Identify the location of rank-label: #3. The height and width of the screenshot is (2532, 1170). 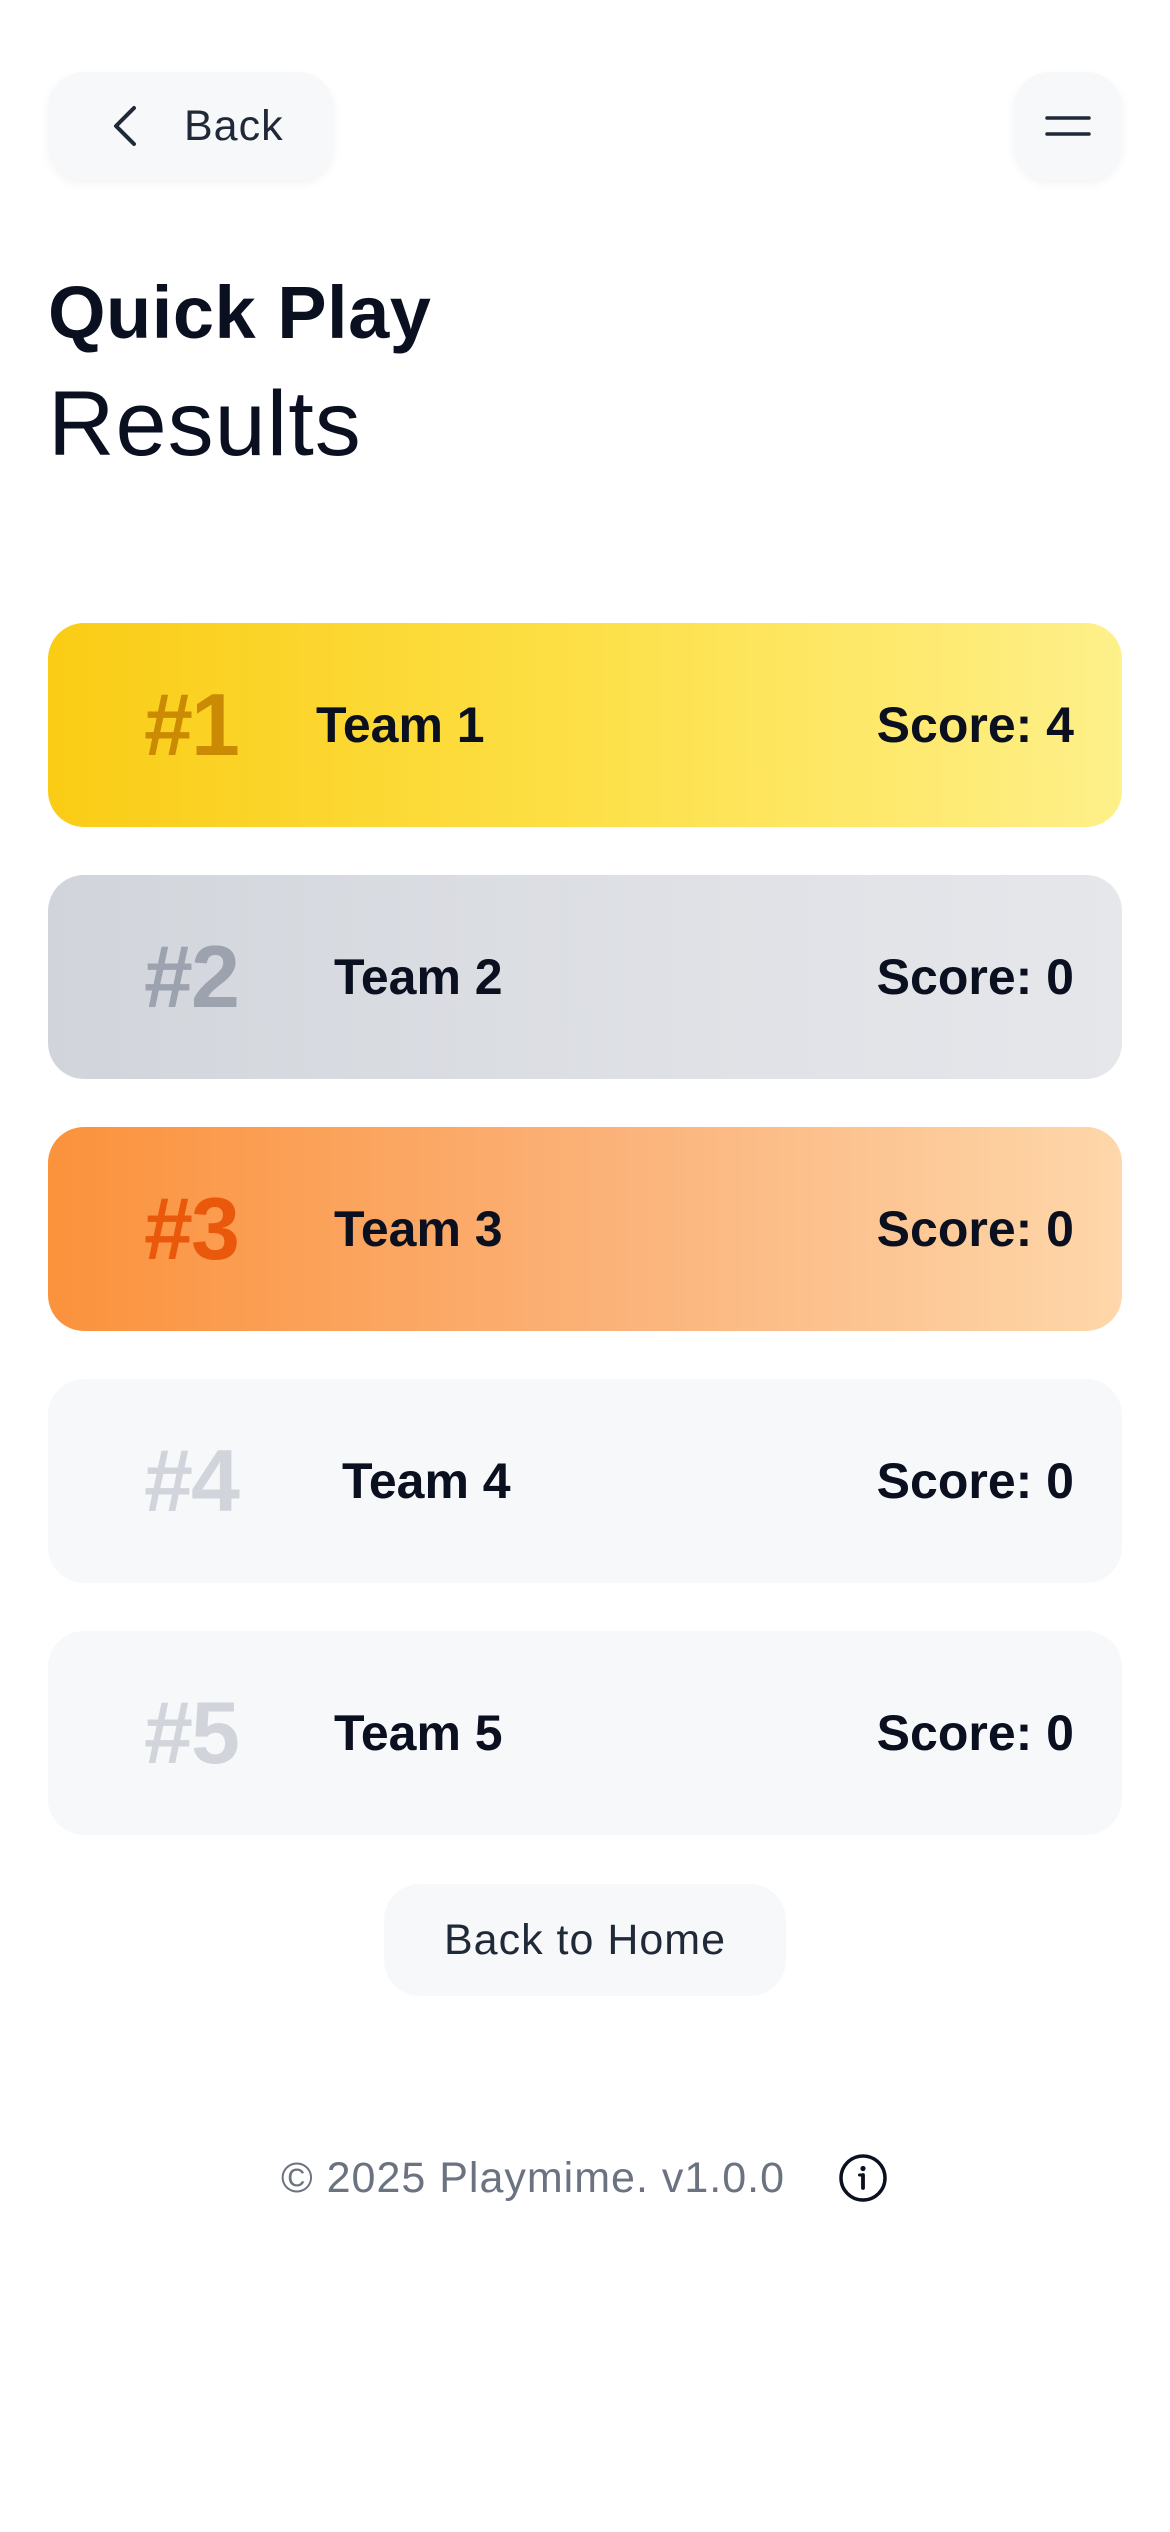
(192, 1228).